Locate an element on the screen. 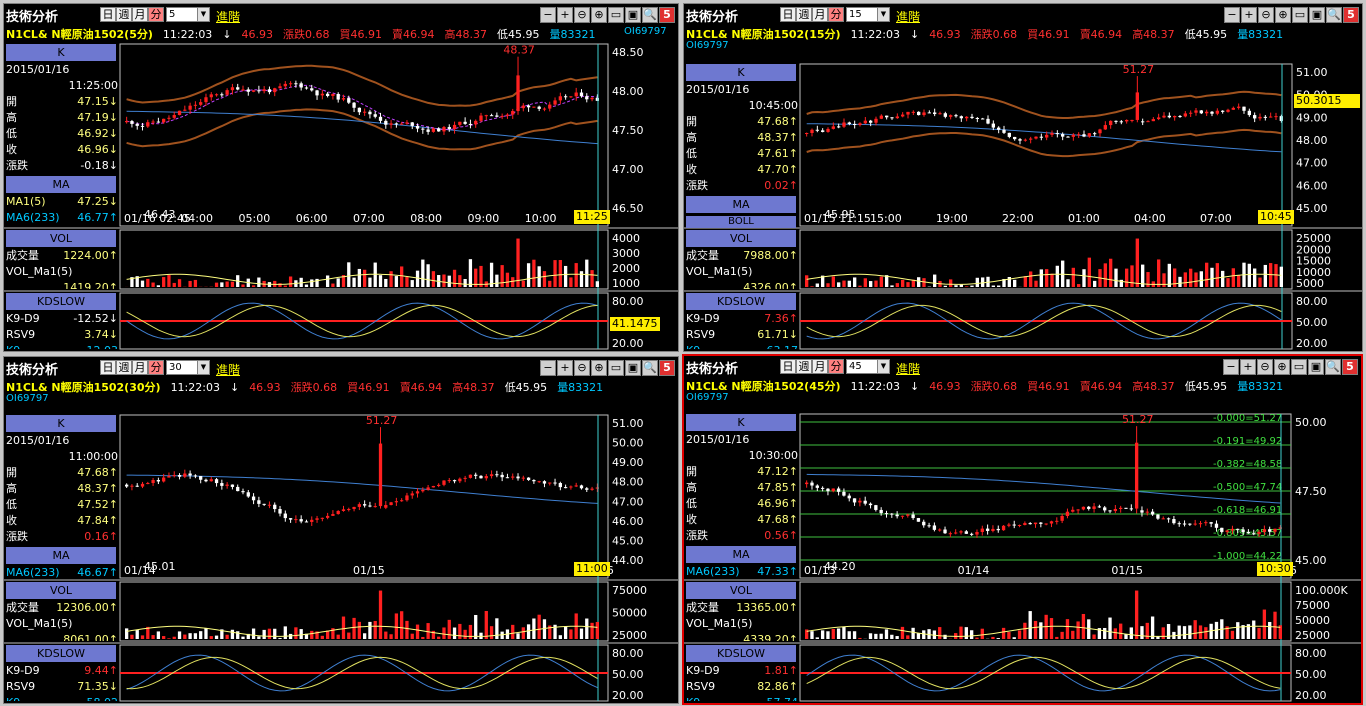 The height and width of the screenshot is (706, 1366). boll-label: BOLL is located at coordinates (741, 222).